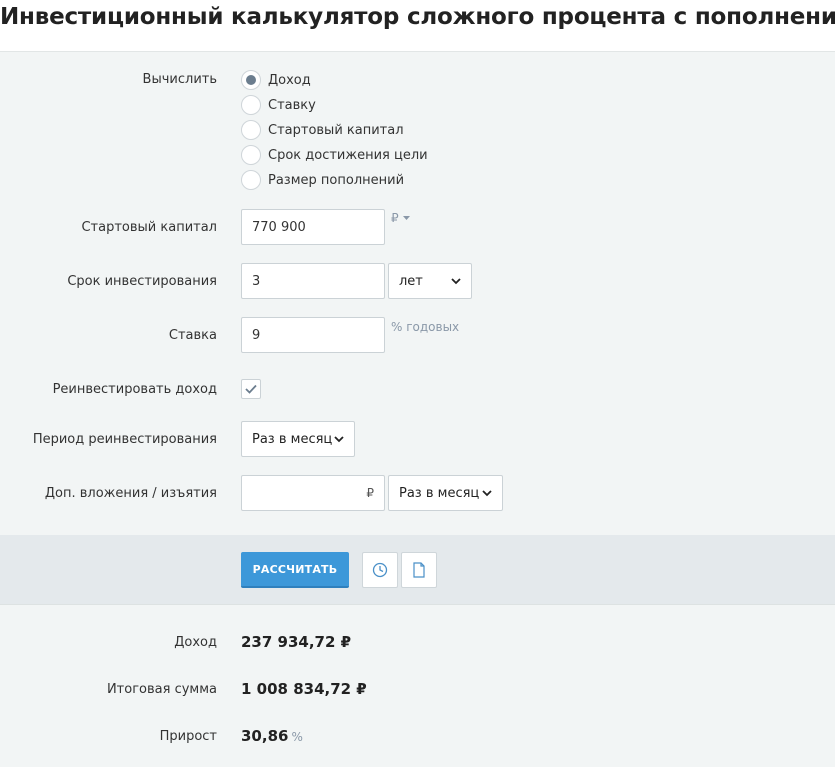 The width and height of the screenshot is (835, 767). I want to click on reinvest-period-select: Раз в месяц, so click(298, 439).